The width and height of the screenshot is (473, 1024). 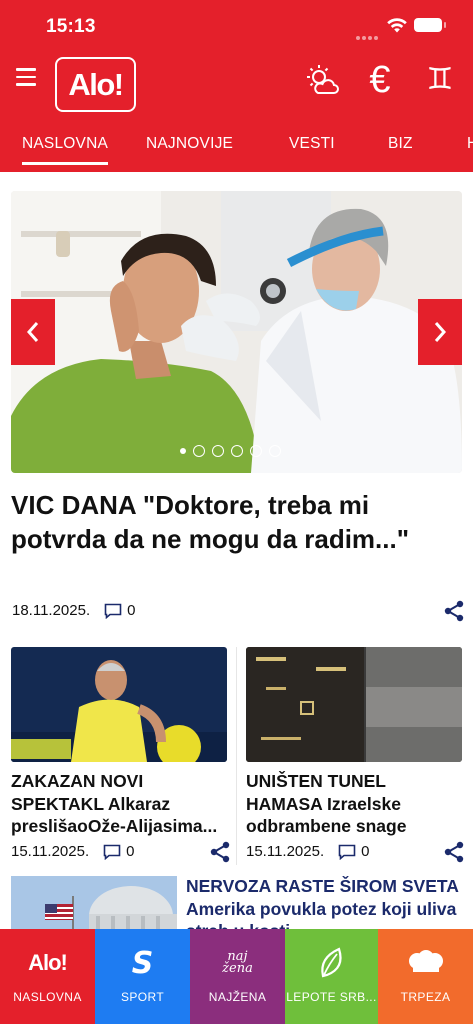 What do you see at coordinates (425, 997) in the screenshot?
I see `bottom-nav-label: TRPEZA` at bounding box center [425, 997].